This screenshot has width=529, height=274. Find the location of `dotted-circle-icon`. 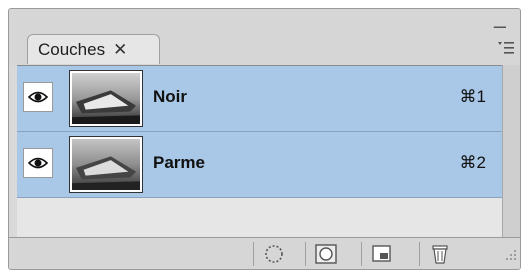

dotted-circle-icon is located at coordinates (273, 254).